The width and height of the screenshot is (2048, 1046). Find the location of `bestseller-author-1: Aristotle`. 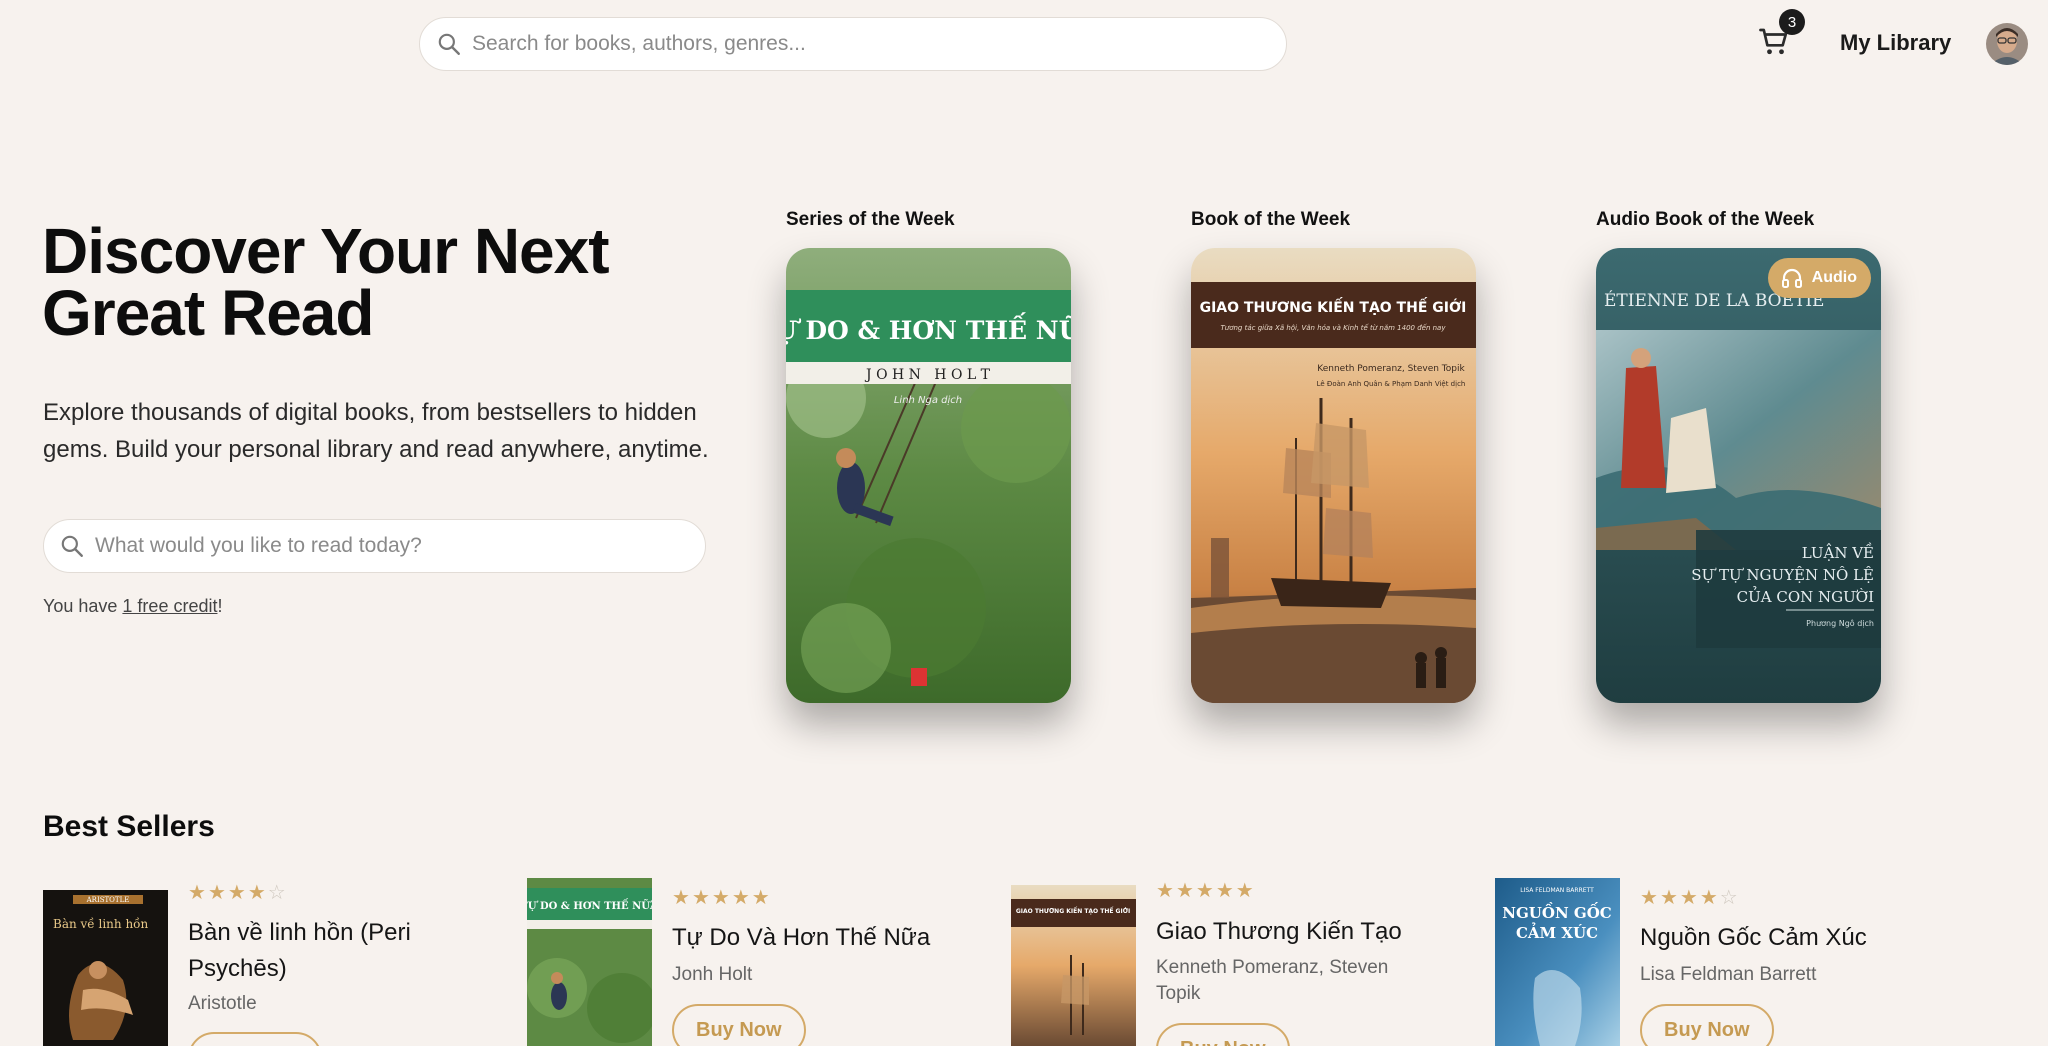

bestseller-author-1: Aristotle is located at coordinates (222, 1003).